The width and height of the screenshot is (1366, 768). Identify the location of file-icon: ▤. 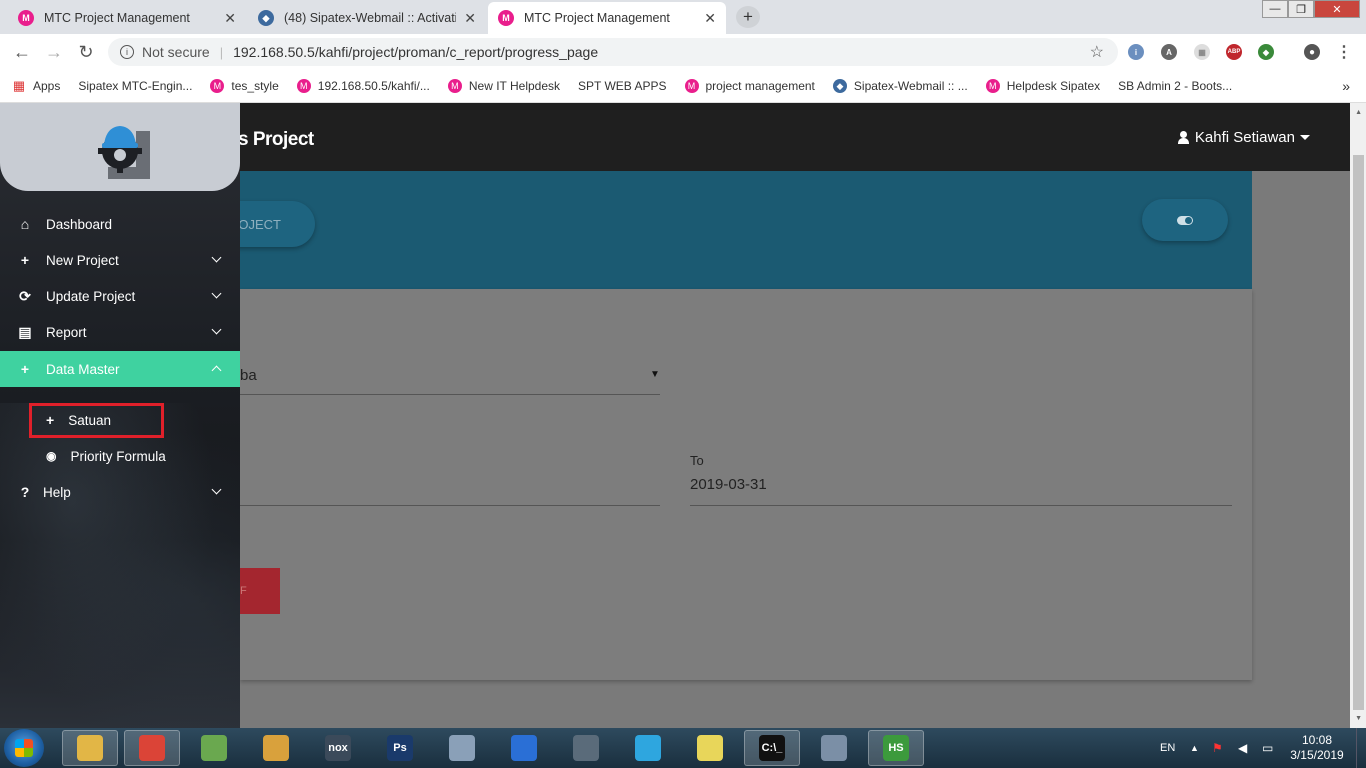
(25, 331).